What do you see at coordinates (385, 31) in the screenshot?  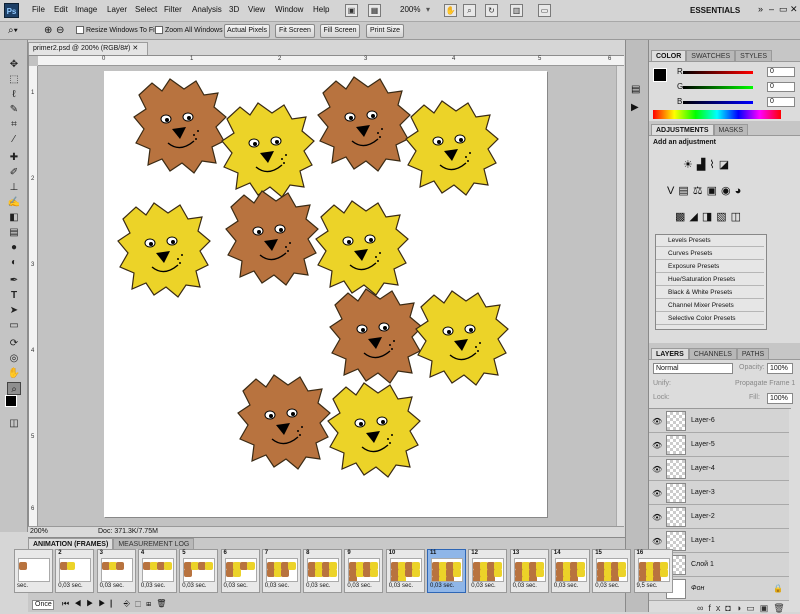 I see `print-size-button: Print Size` at bounding box center [385, 31].